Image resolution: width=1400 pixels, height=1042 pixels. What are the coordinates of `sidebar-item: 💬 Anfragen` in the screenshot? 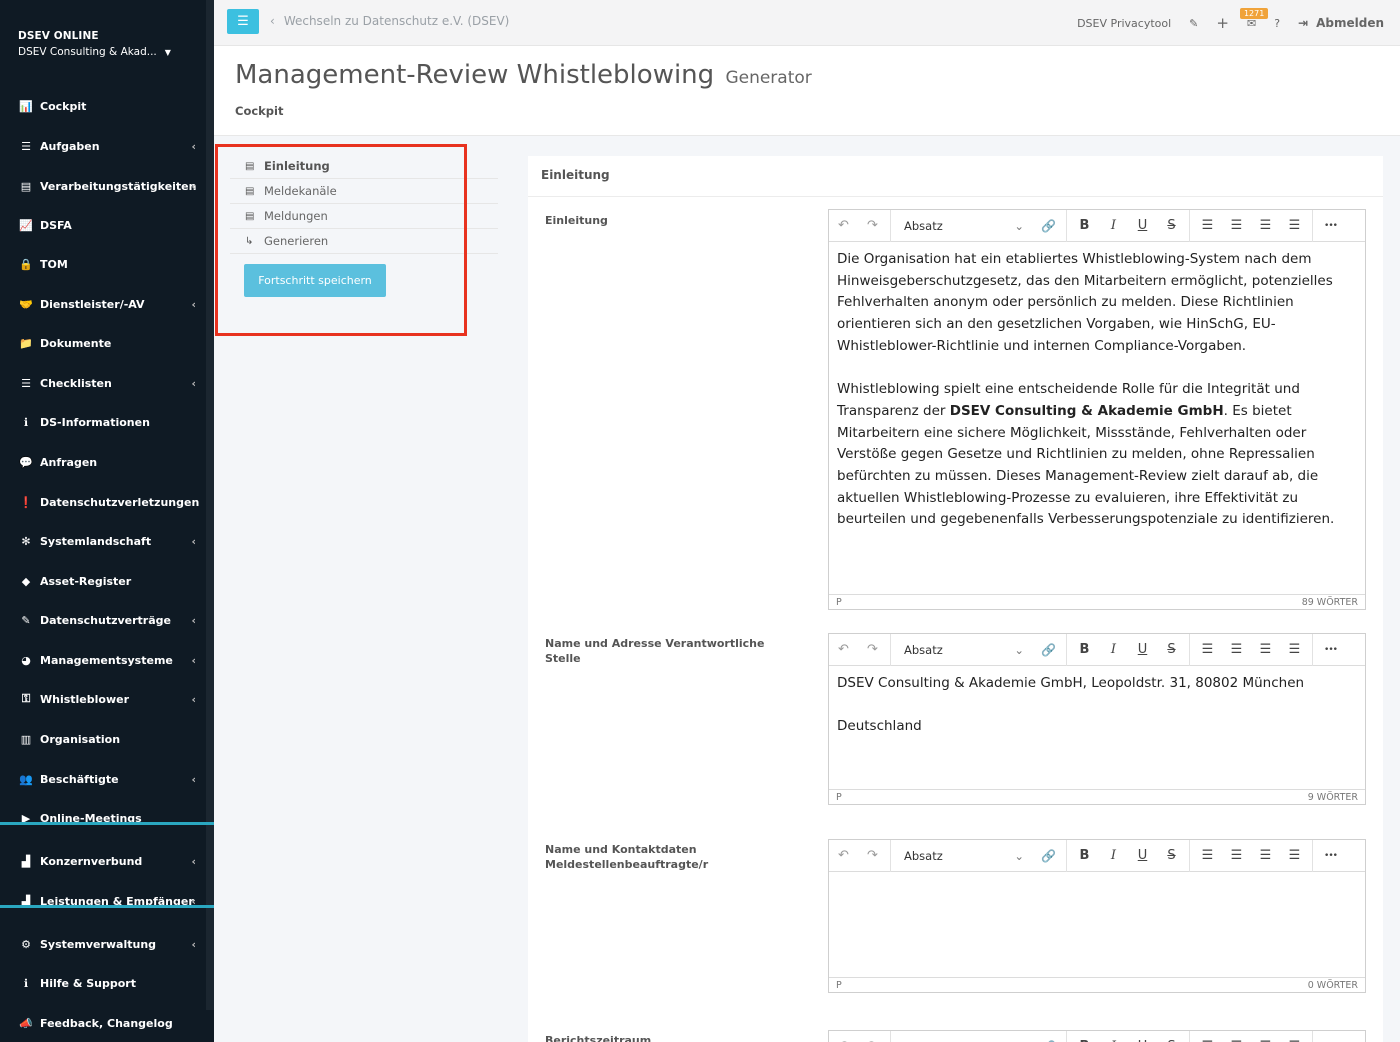 It's located at (103, 462).